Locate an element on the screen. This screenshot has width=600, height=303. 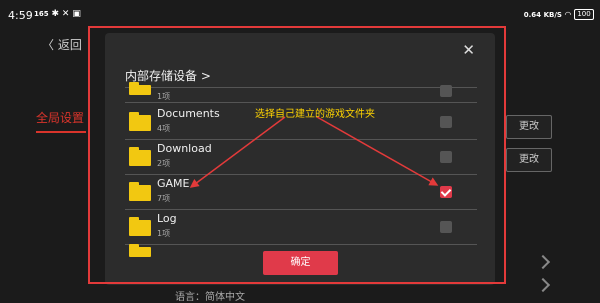
chevron-left-icon: 〈 is located at coordinates (48, 45).